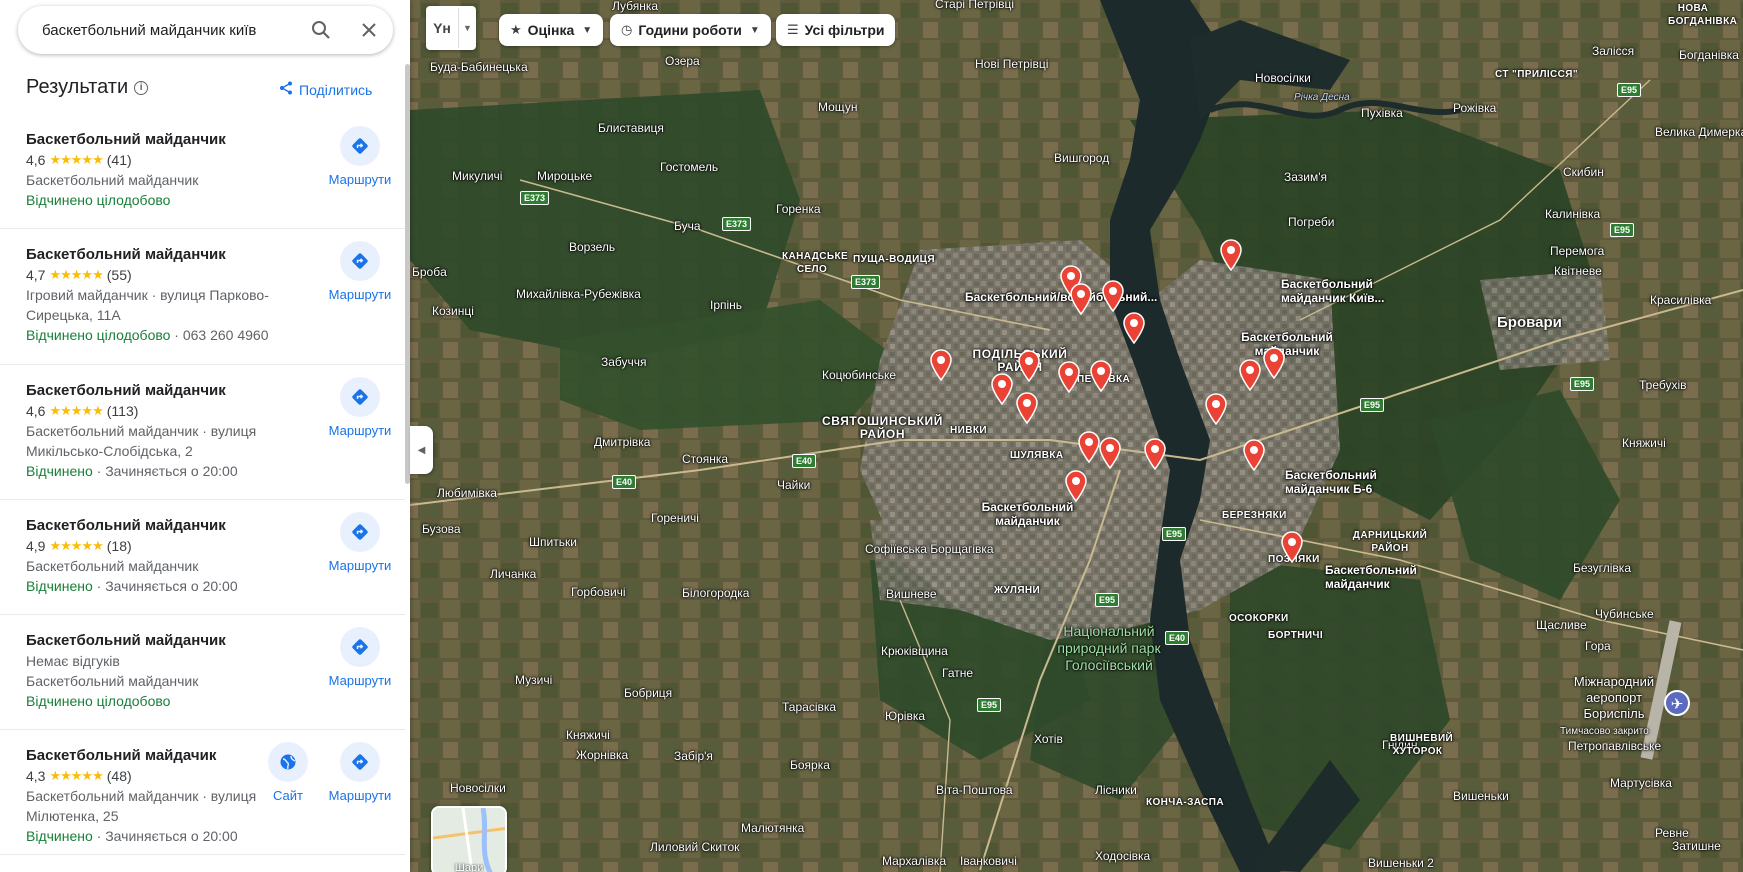 Image resolution: width=1743 pixels, height=872 pixels. Describe the element at coordinates (551, 30) in the screenshot. I see `rating-filter-chip: ★ Оцінка ▼` at that location.